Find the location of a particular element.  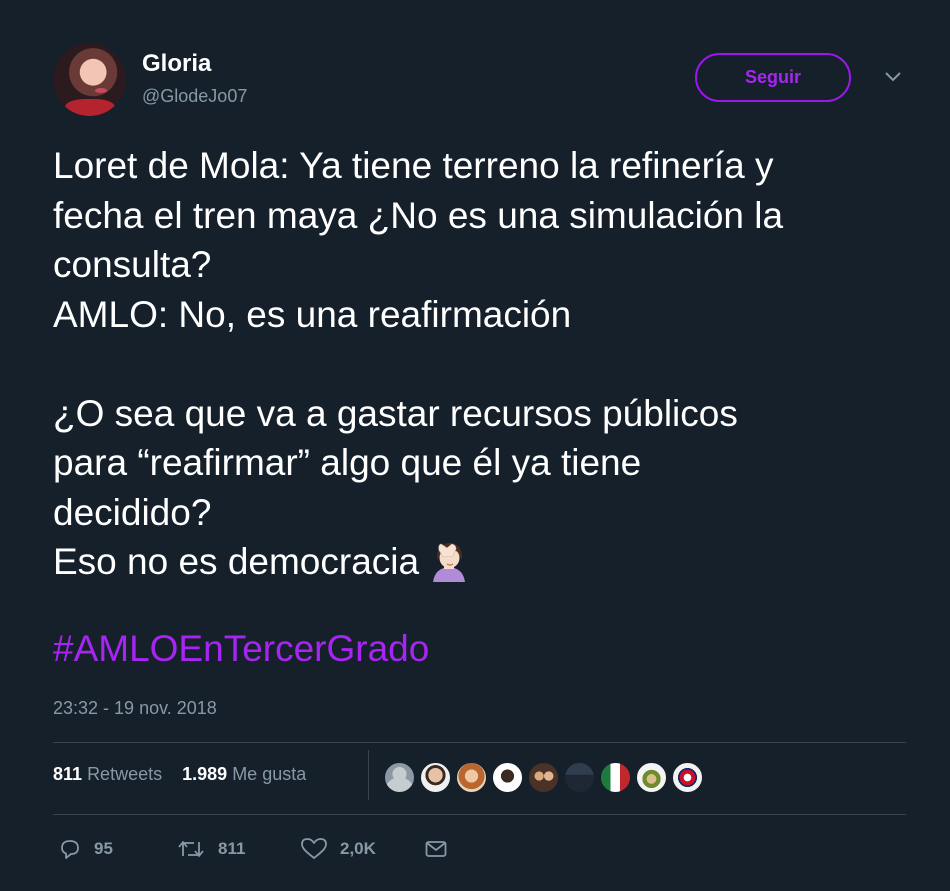

chevron-down-icon is located at coordinates (893, 77).